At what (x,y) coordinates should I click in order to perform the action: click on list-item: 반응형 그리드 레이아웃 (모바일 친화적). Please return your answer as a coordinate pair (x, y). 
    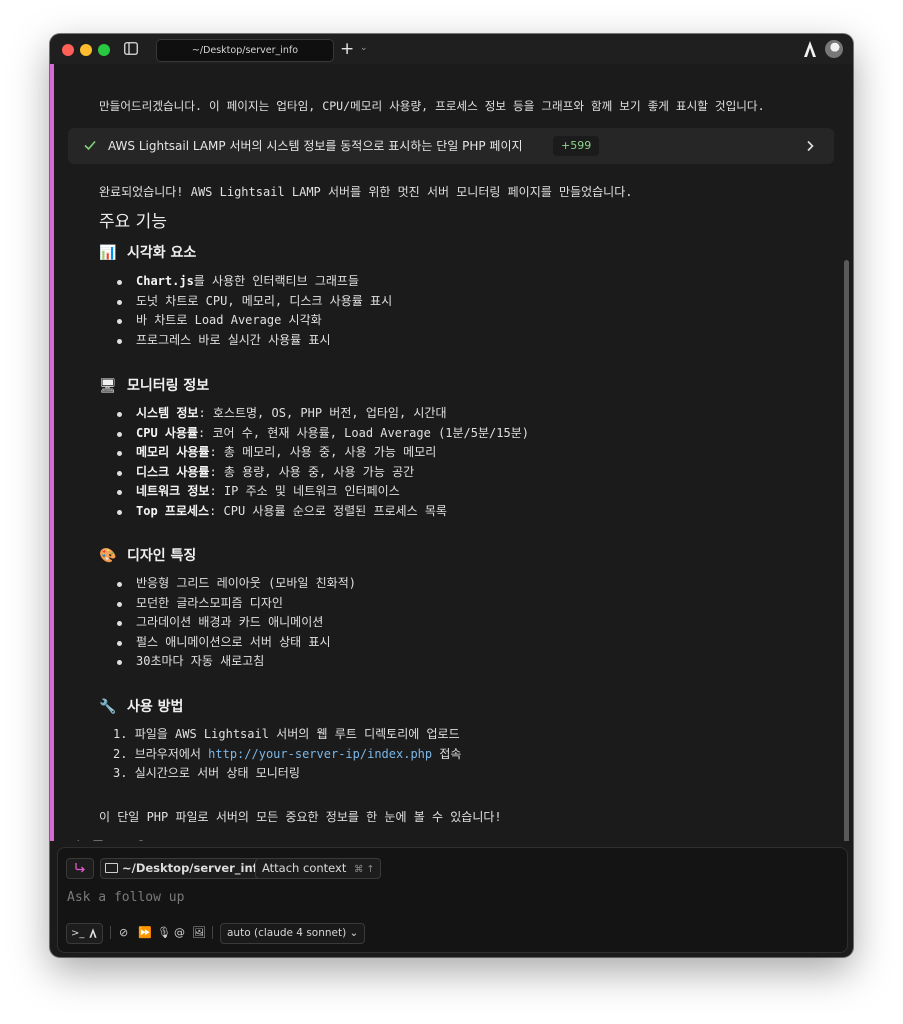
    Looking at the image, I should click on (234, 584).